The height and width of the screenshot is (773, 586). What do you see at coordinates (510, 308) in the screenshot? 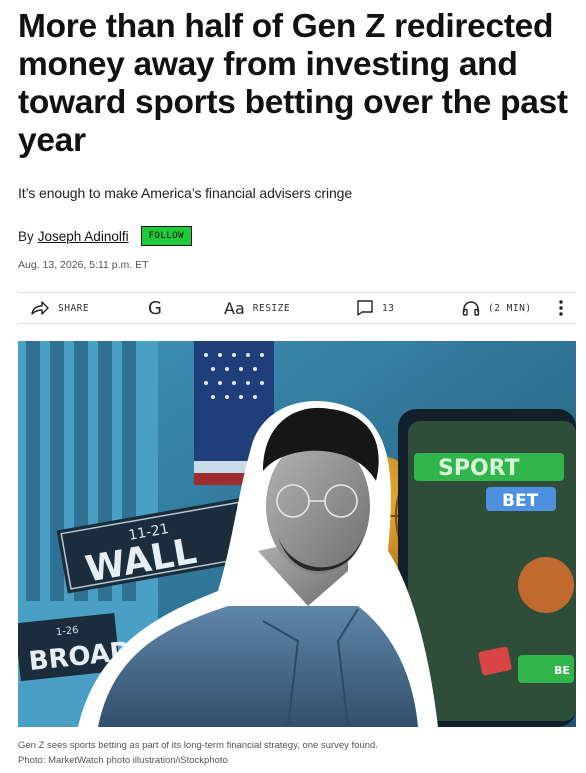
I see `listen-duration: (2 MIN)` at bounding box center [510, 308].